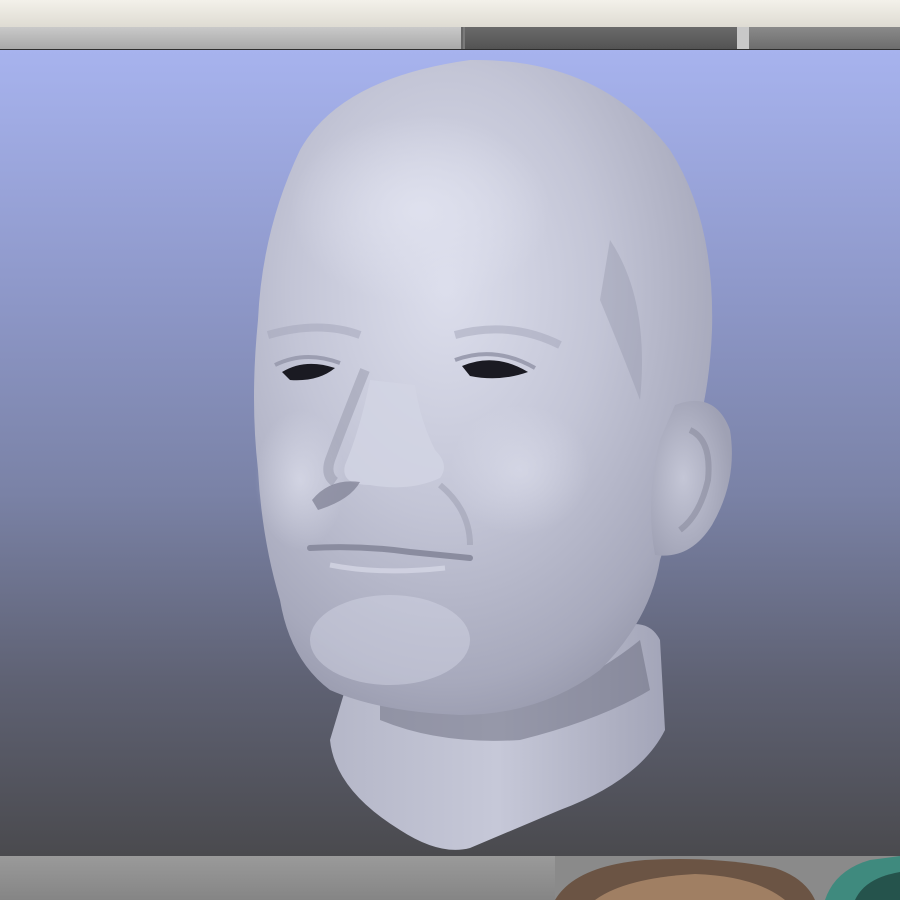 This screenshot has height=900, width=900. Describe the element at coordinates (743, 38) in the screenshot. I see `tab-separator` at that location.